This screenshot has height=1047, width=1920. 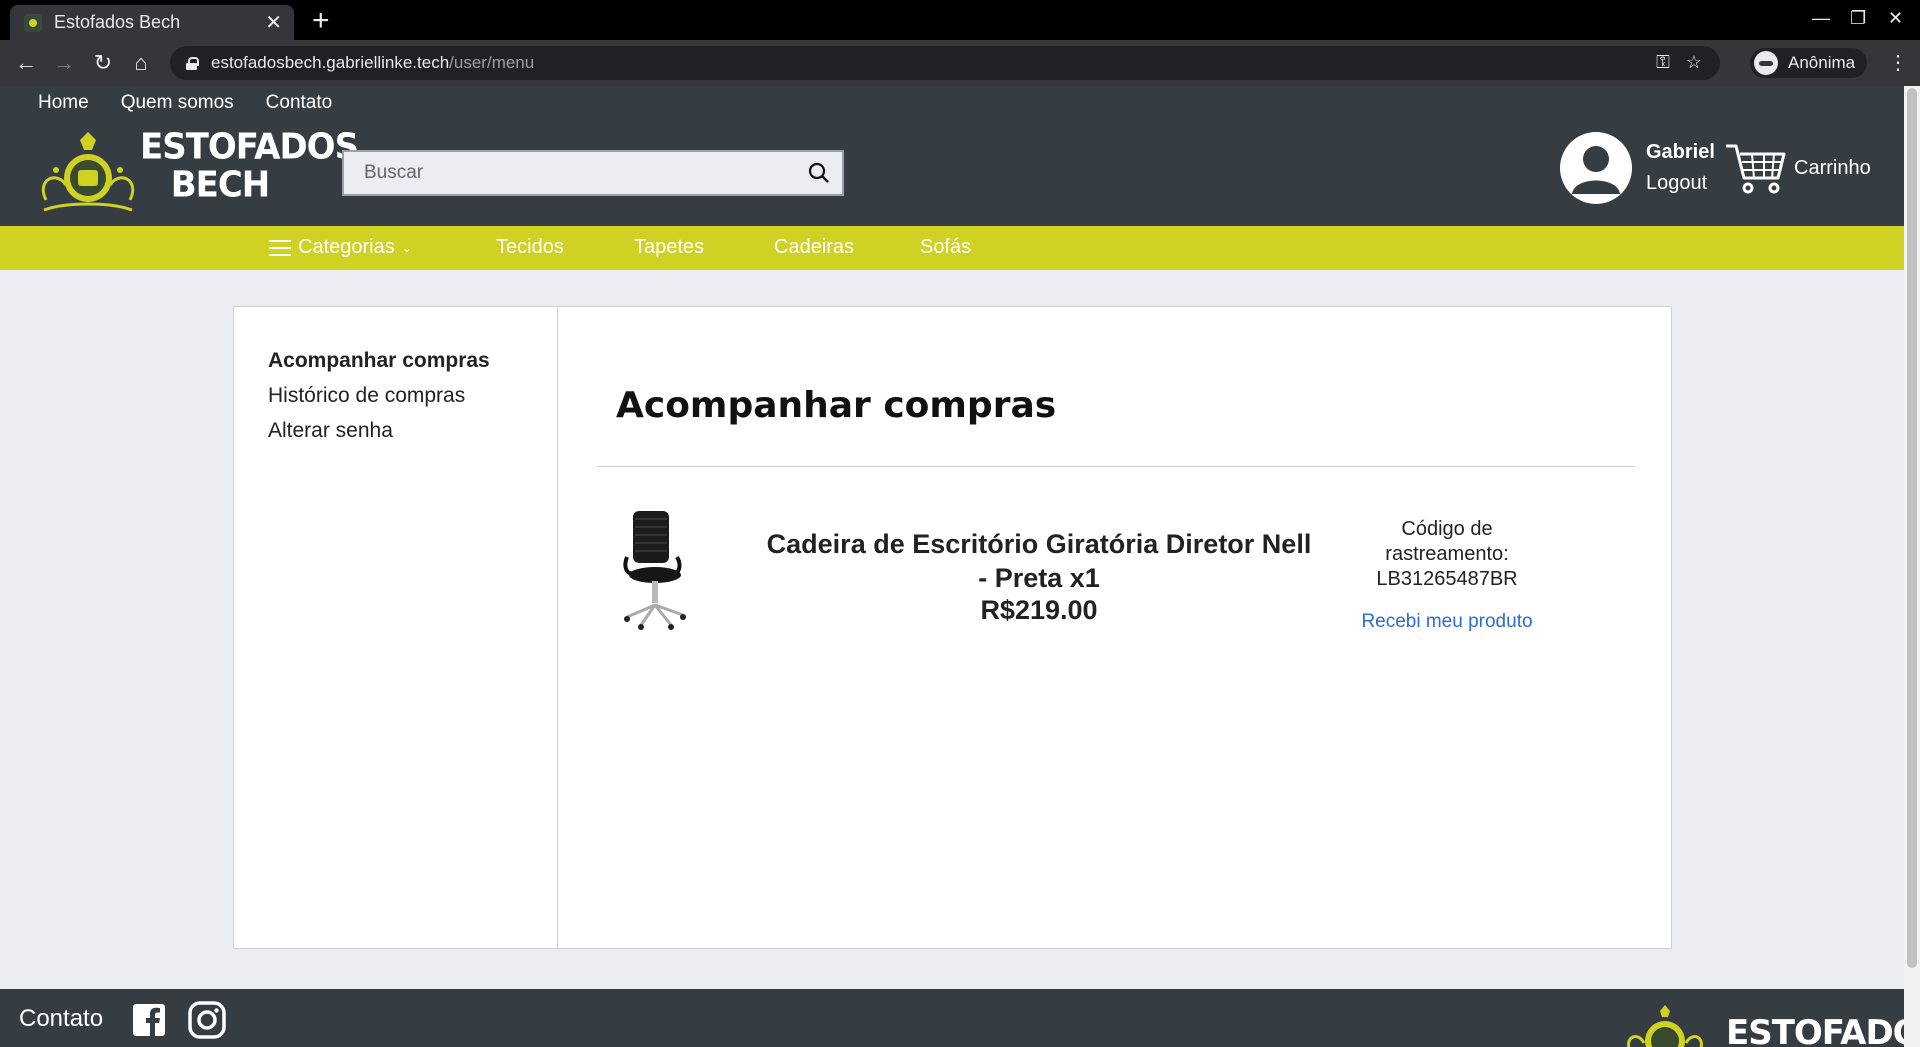 What do you see at coordinates (63, 103) in the screenshot?
I see `nav-home-link: Home` at bounding box center [63, 103].